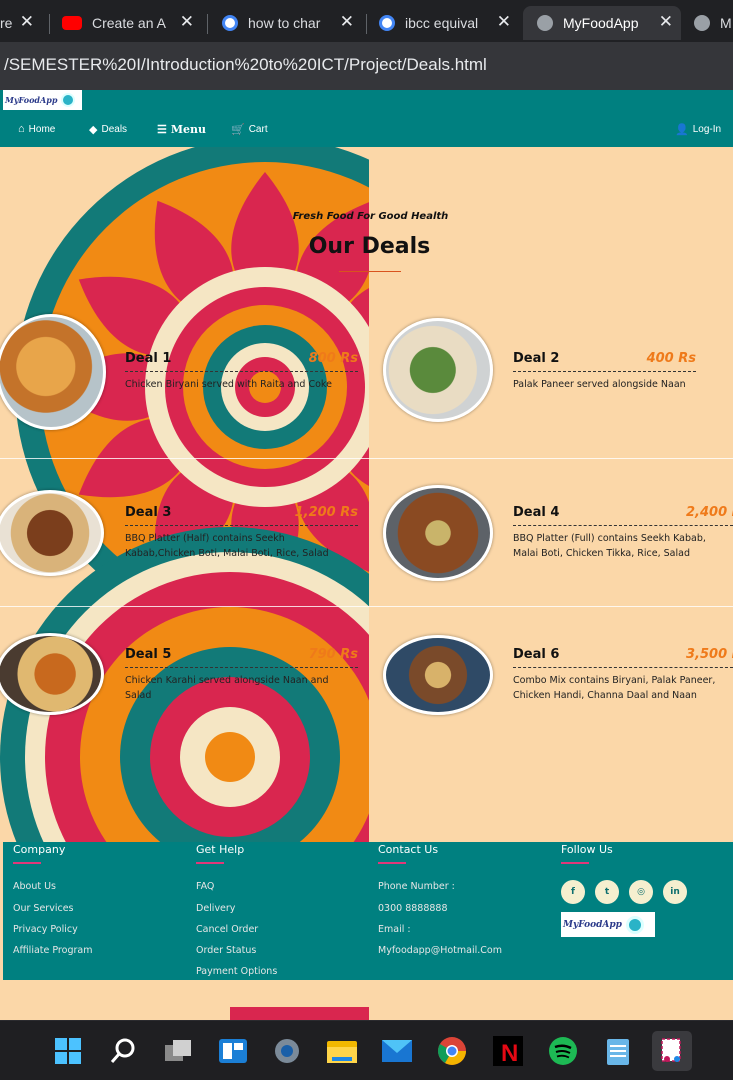  What do you see at coordinates (397, 1051) in the screenshot?
I see `mail-icon` at bounding box center [397, 1051].